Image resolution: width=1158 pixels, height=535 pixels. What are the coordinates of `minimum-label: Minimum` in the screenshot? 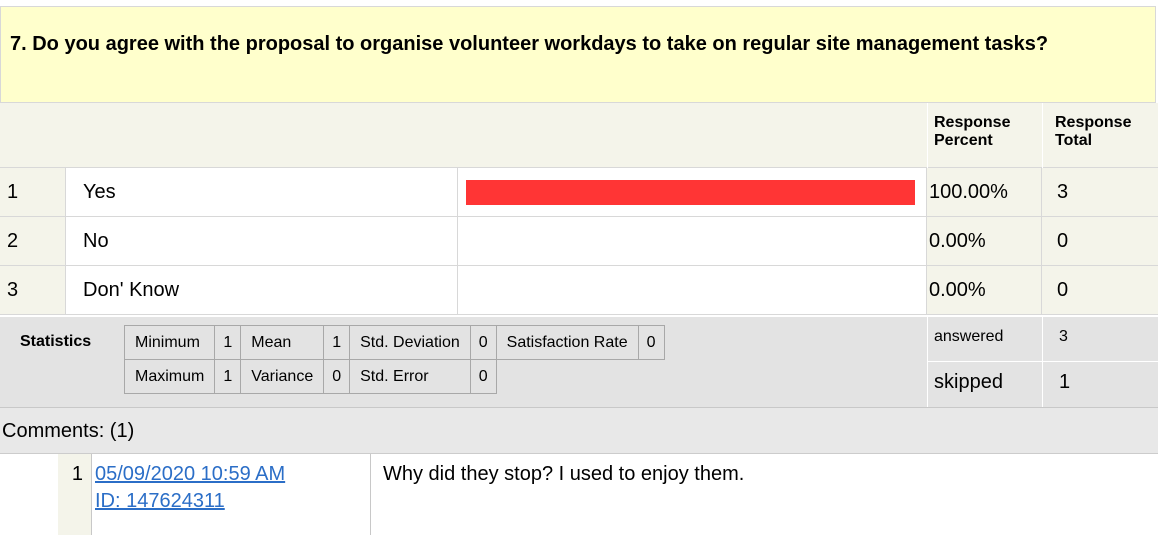 It's located at (169, 342).